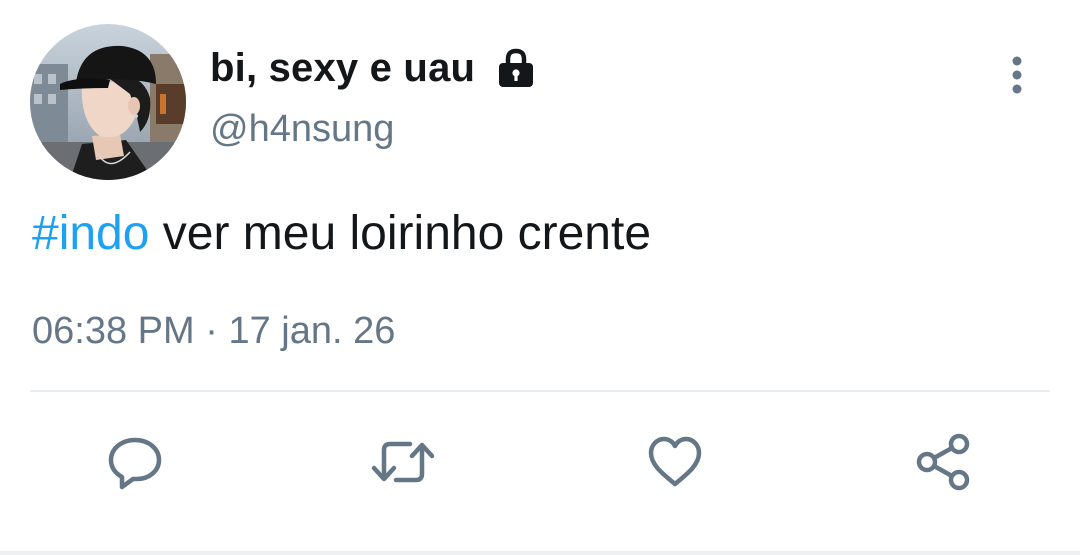 The image size is (1080, 555). I want to click on divider, so click(540, 391).